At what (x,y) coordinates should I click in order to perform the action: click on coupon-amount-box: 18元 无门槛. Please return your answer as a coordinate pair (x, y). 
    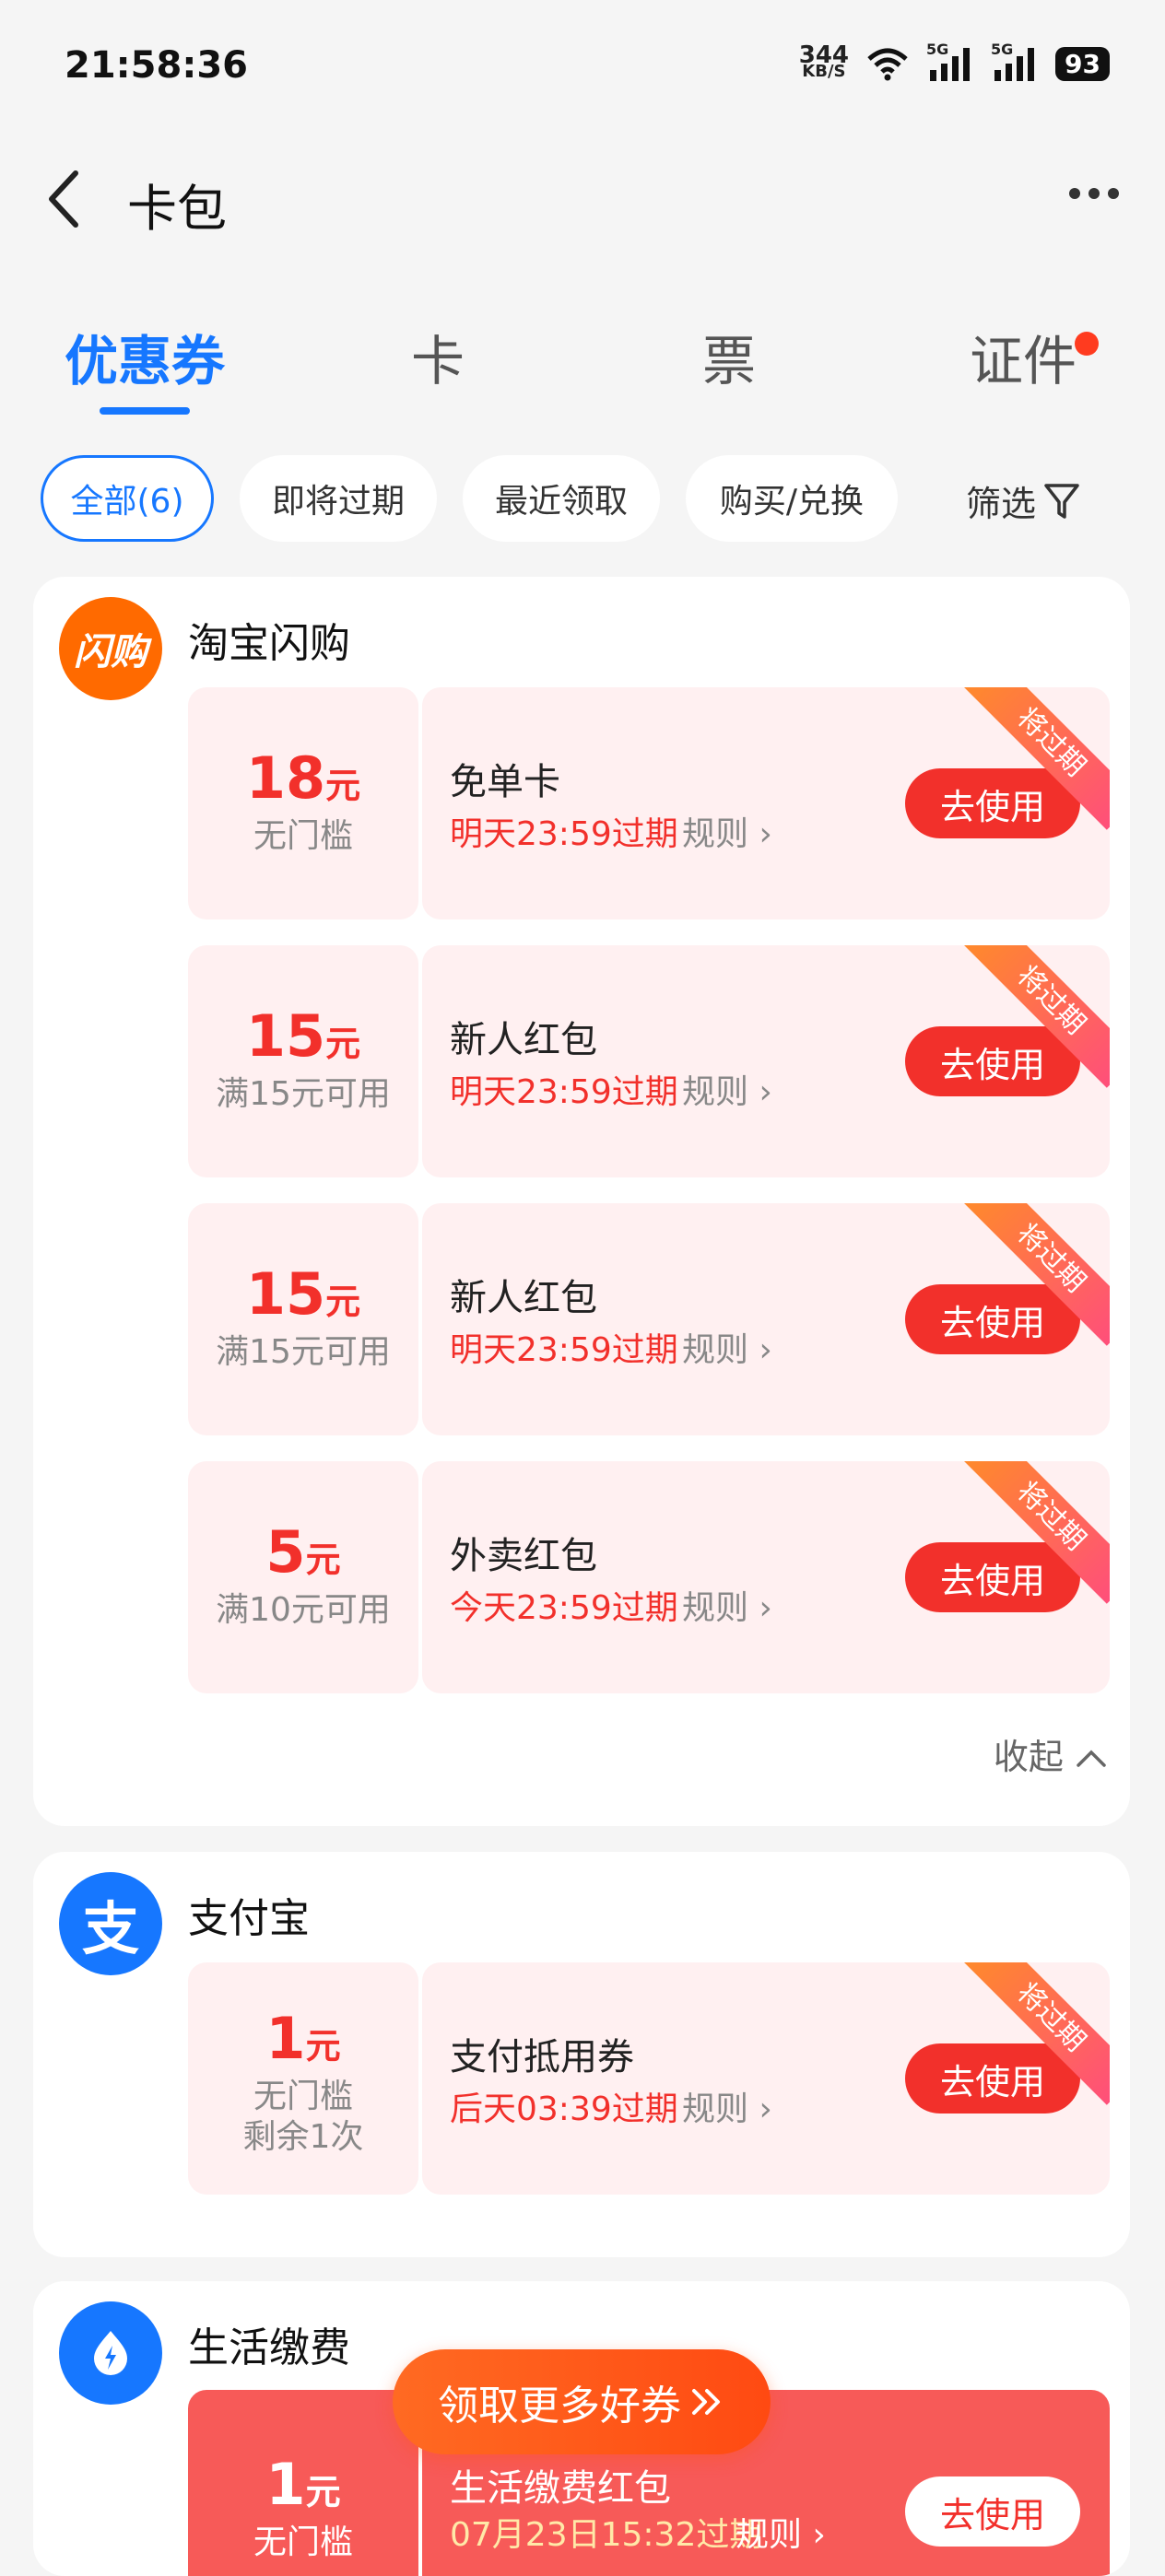
    Looking at the image, I should click on (303, 803).